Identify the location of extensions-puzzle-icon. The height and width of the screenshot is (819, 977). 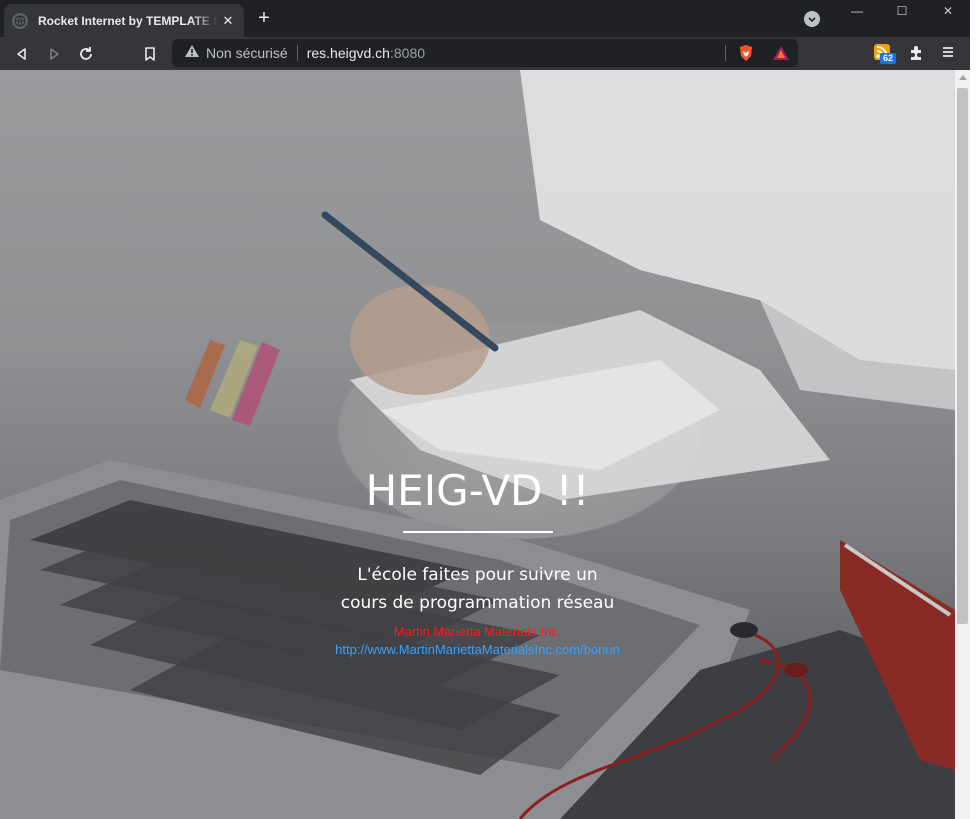
(916, 55).